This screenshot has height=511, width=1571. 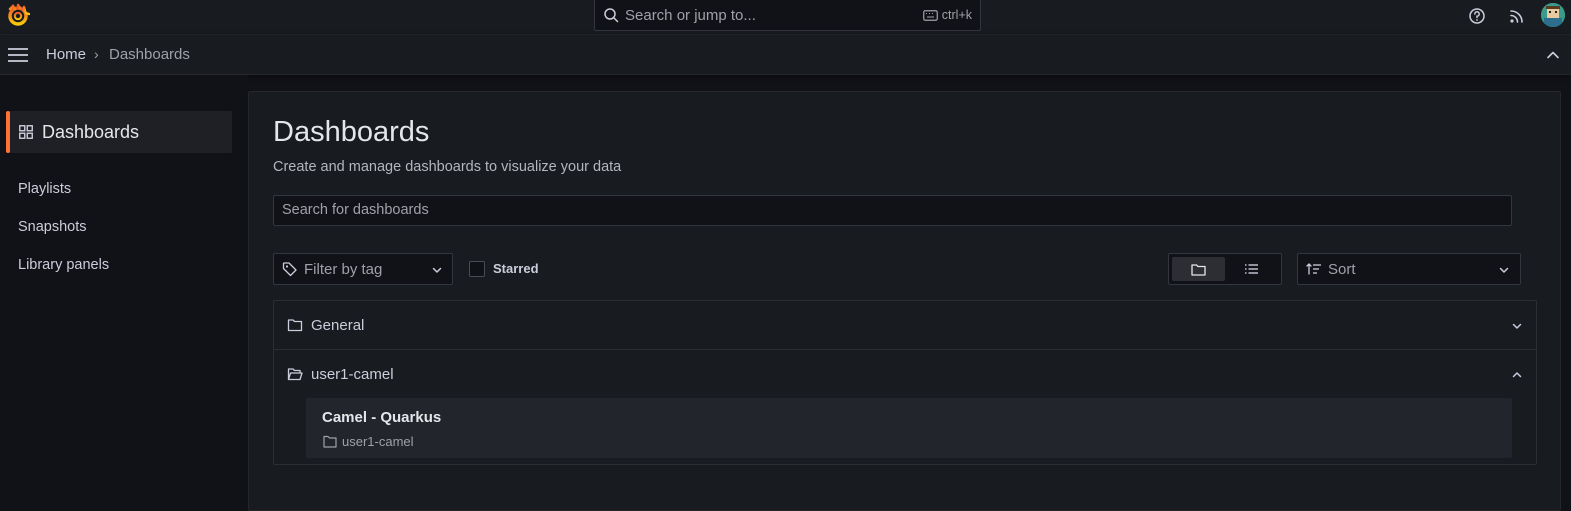 I want to click on breadcrumb-bar: Home › Dashboards, so click(x=785, y=55).